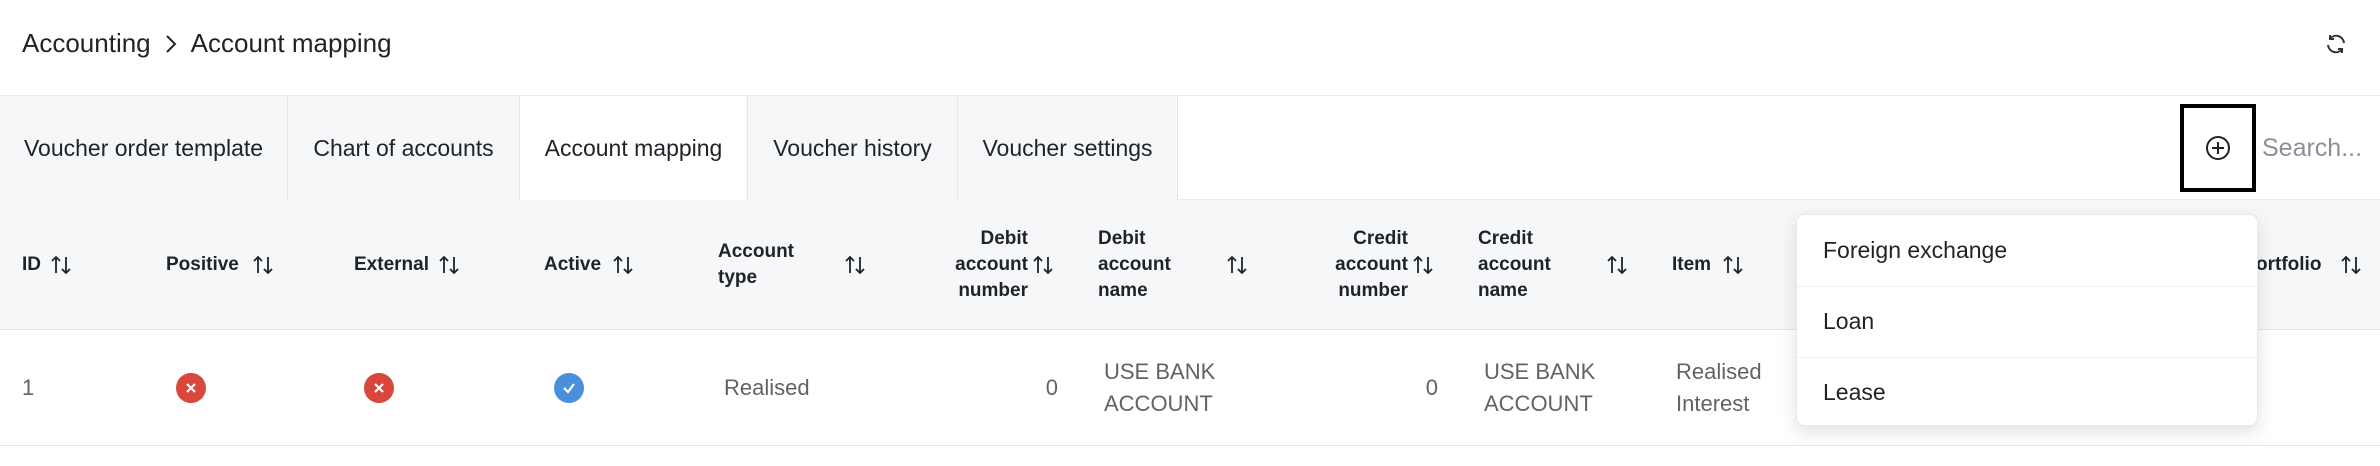 The image size is (2380, 466). I want to click on tab-voucher-settings: Voucher settings, so click(1068, 148).